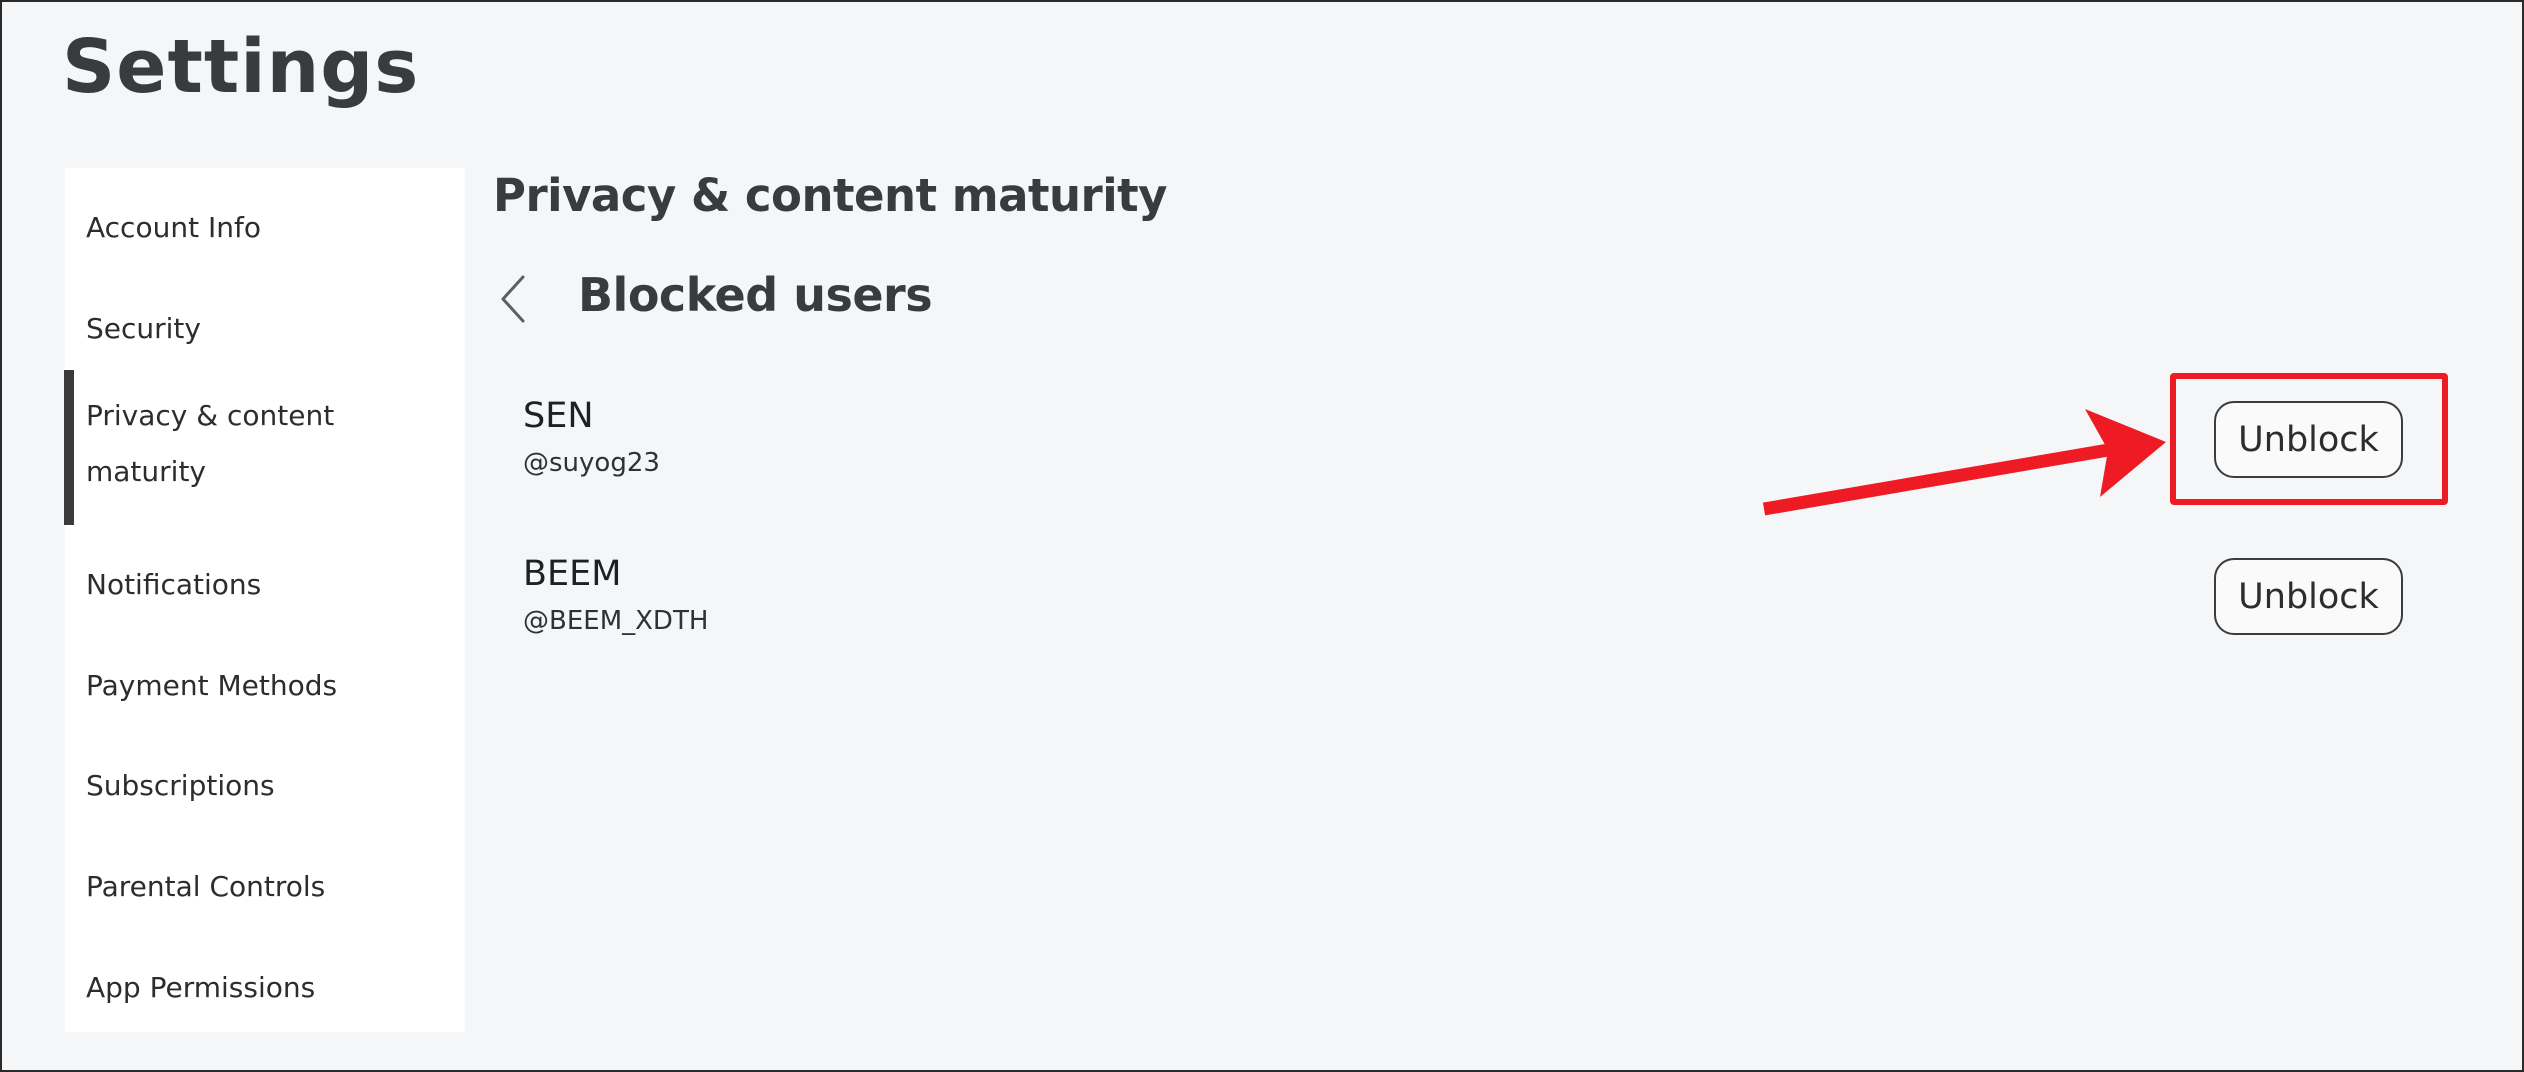 The image size is (2524, 1072). I want to click on chevron-left-icon, so click(513, 299).